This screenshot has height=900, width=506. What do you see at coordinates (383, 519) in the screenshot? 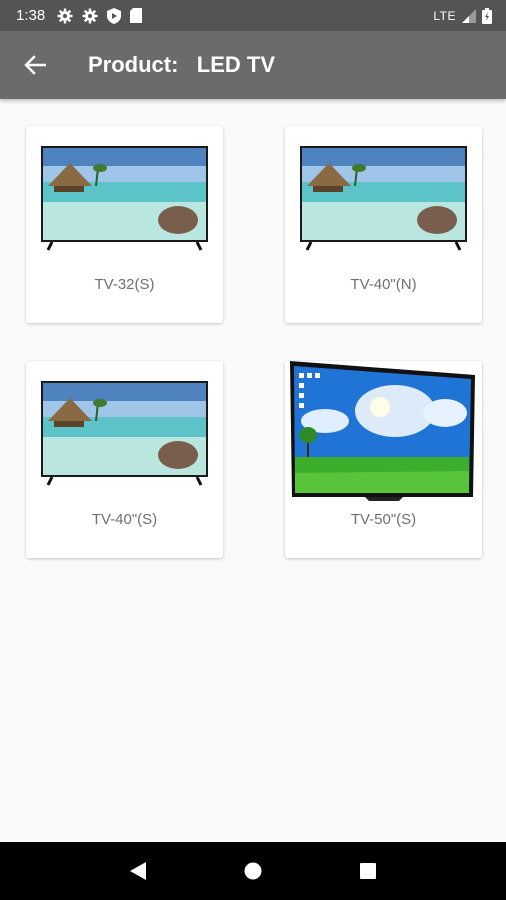
I see `product-label: TV-50"(S)` at bounding box center [383, 519].